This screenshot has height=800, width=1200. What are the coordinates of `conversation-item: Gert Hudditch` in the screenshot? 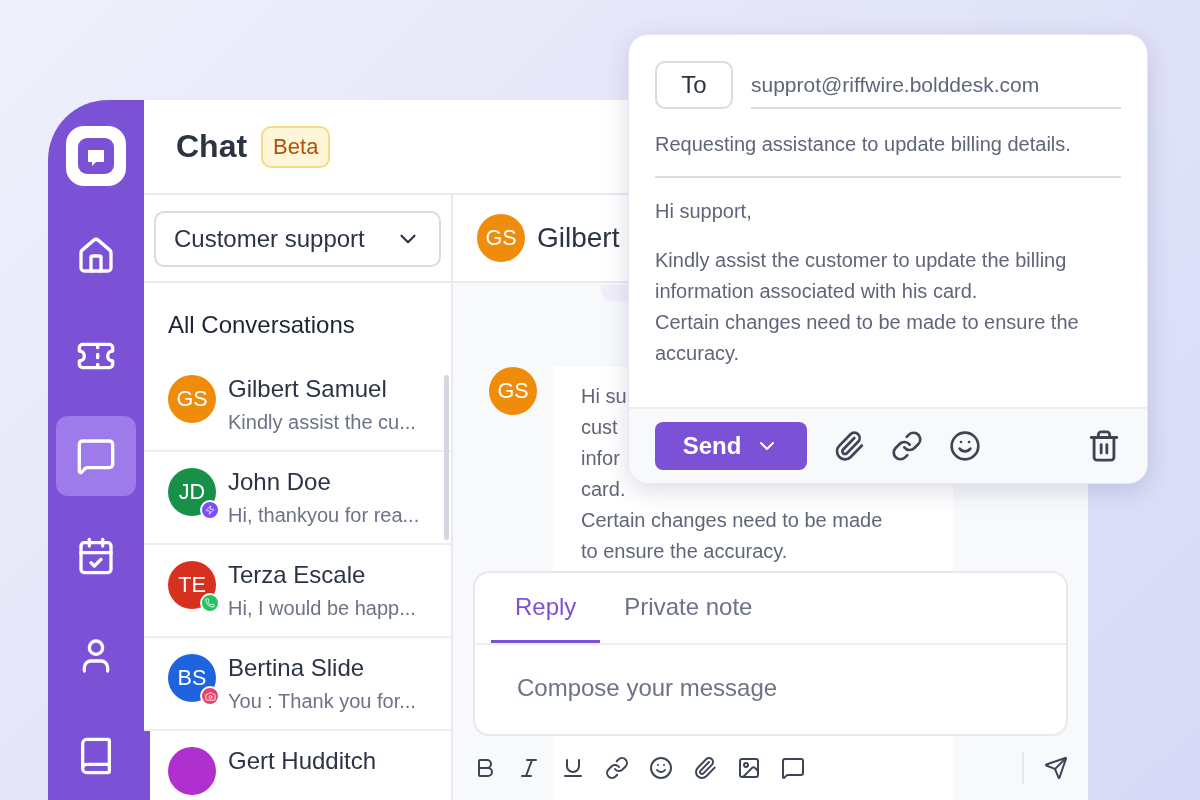 It's located at (297, 765).